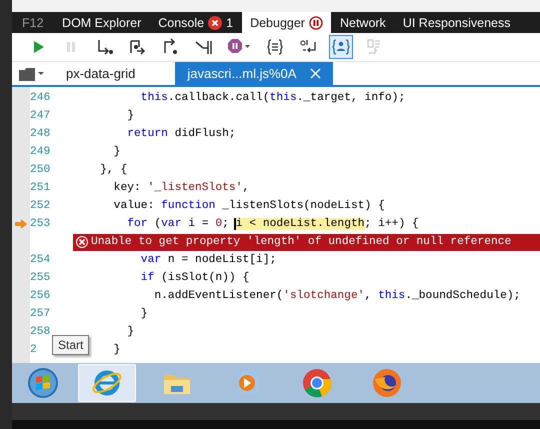 The image size is (540, 429). What do you see at coordinates (41, 98) in the screenshot?
I see `line-number: 246` at bounding box center [41, 98].